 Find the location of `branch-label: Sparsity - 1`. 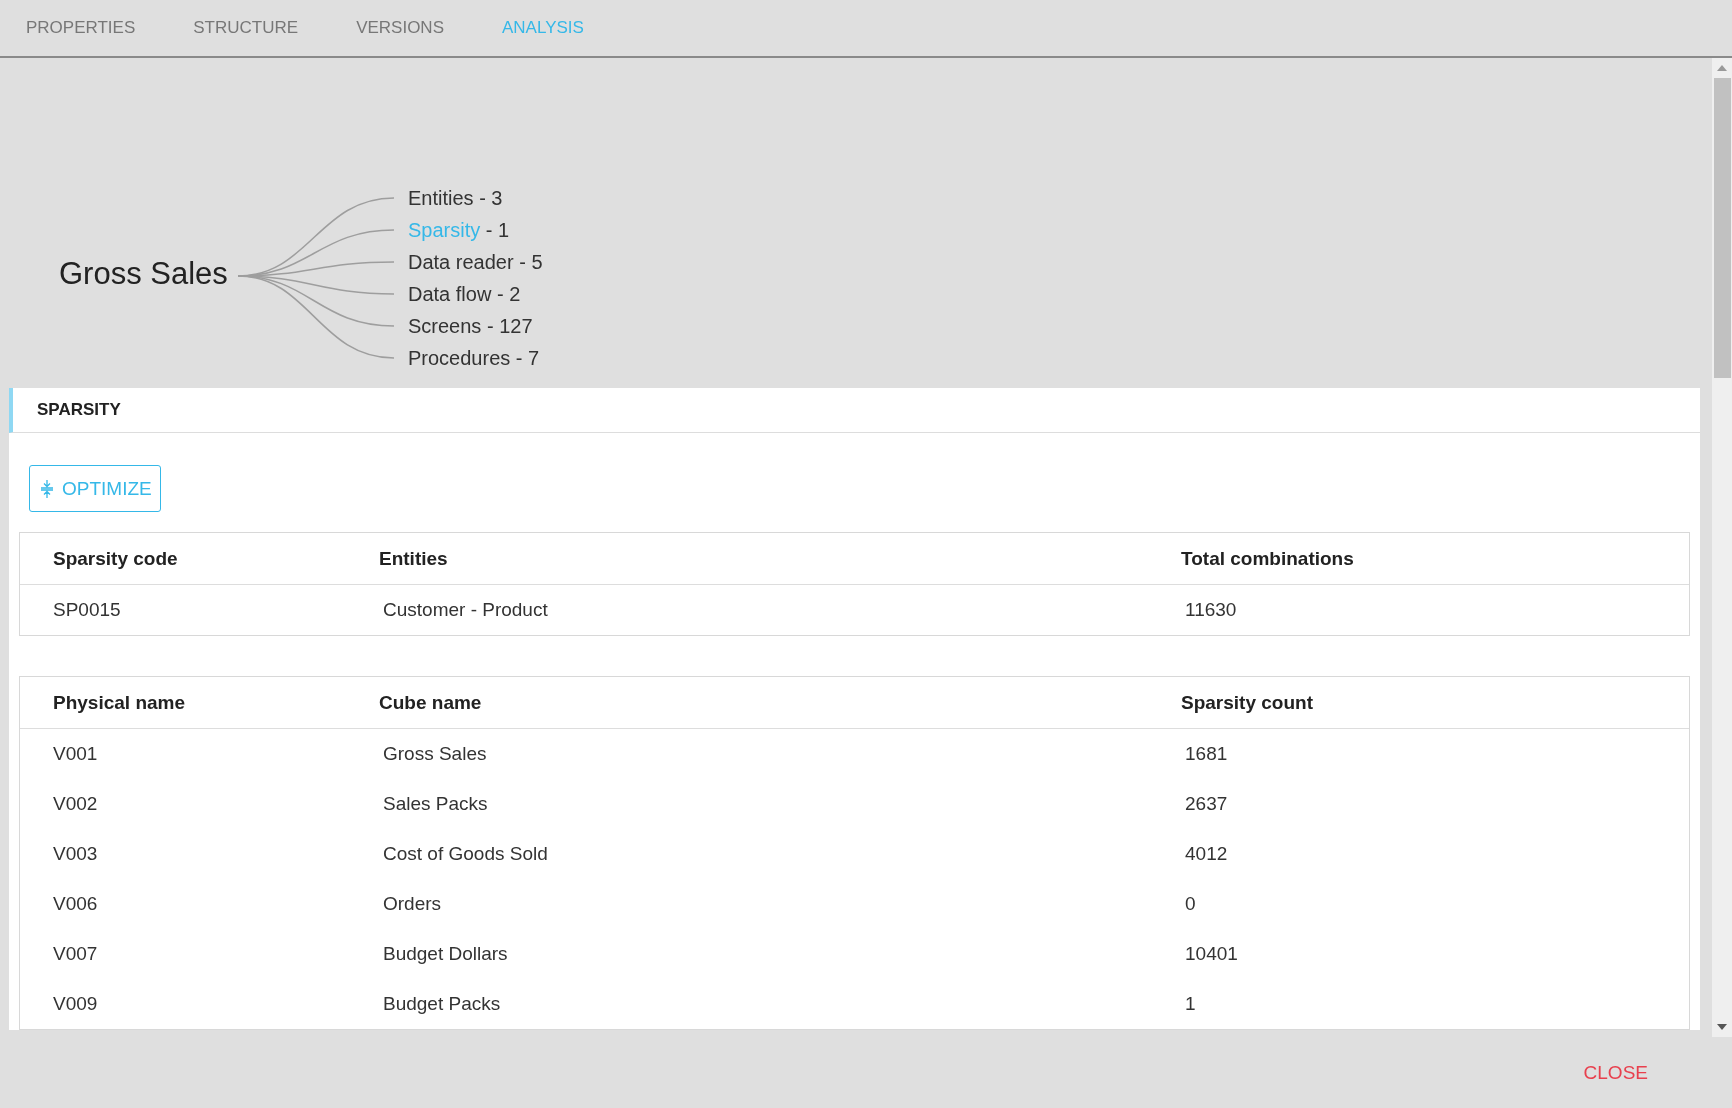

branch-label: Sparsity - 1 is located at coordinates (475, 230).